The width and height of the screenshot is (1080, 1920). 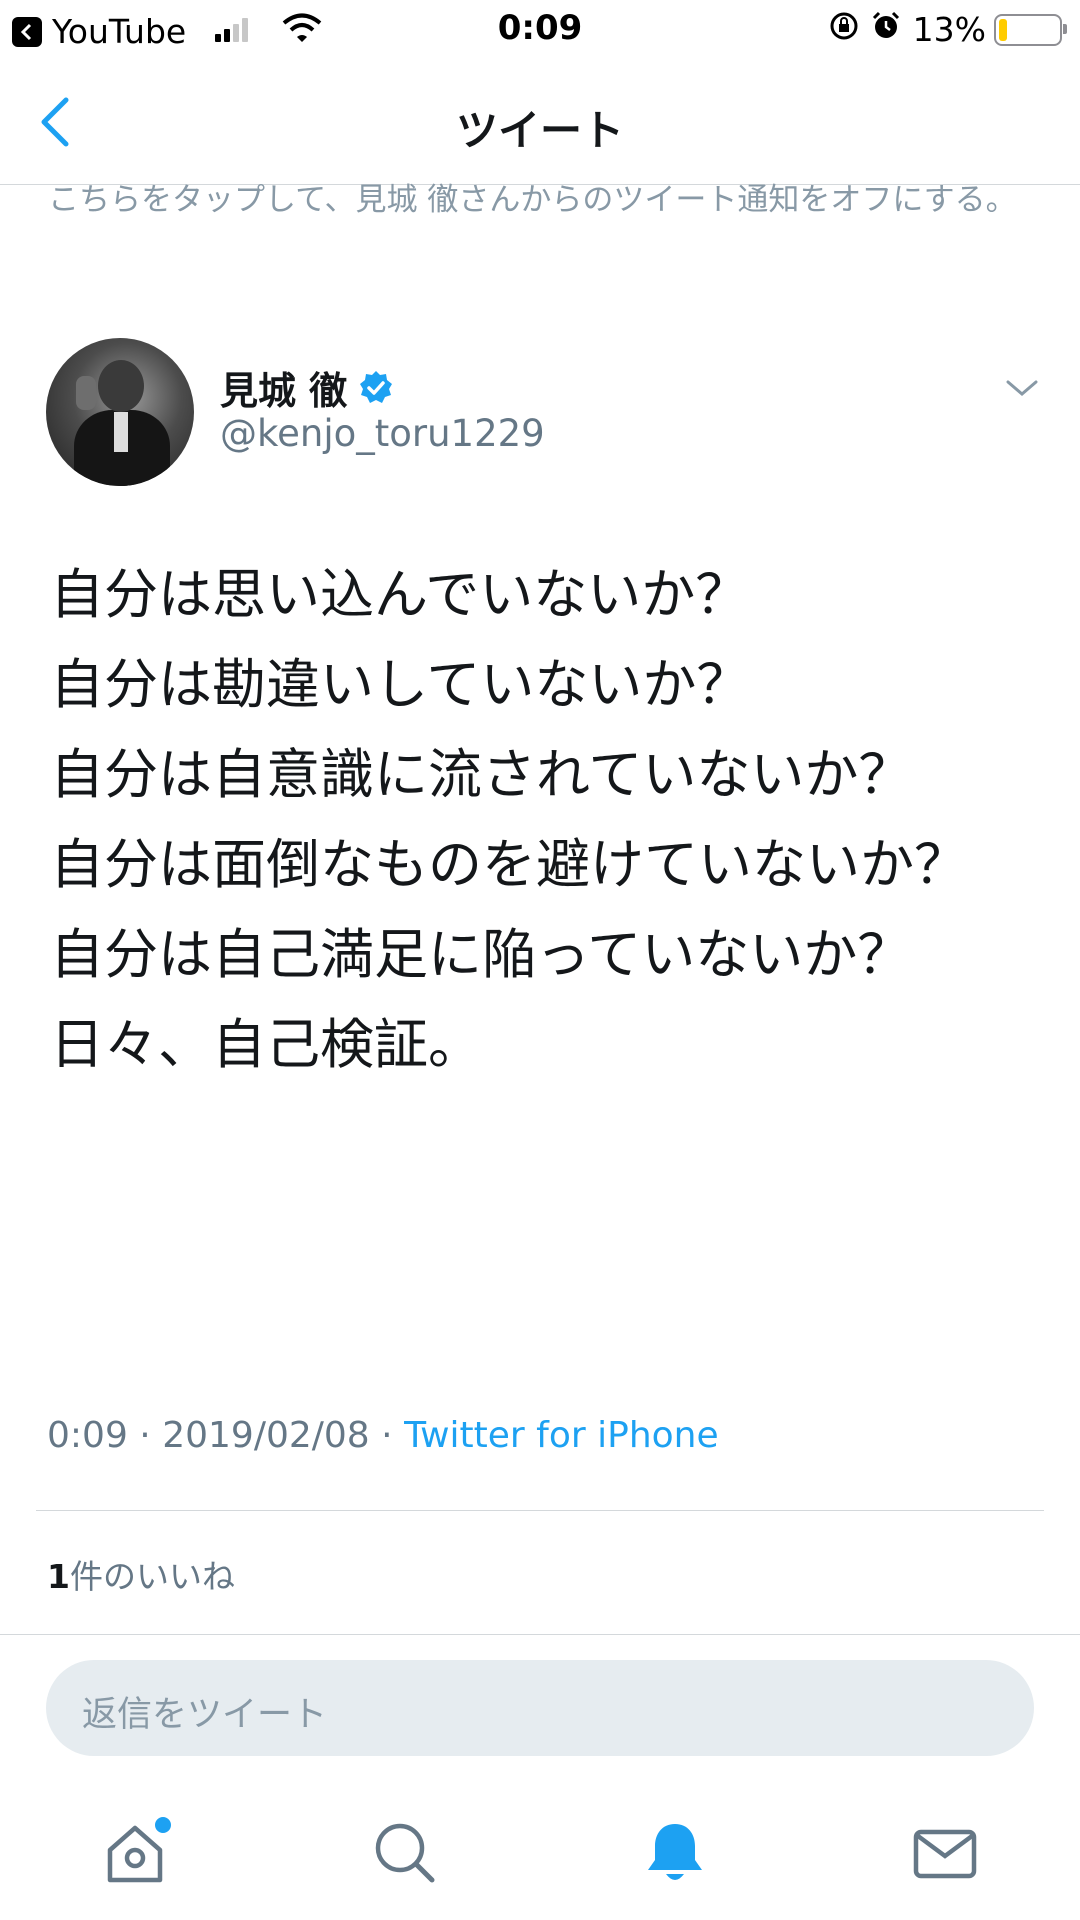 What do you see at coordinates (1022, 388) in the screenshot?
I see `chevron-down-icon` at bounding box center [1022, 388].